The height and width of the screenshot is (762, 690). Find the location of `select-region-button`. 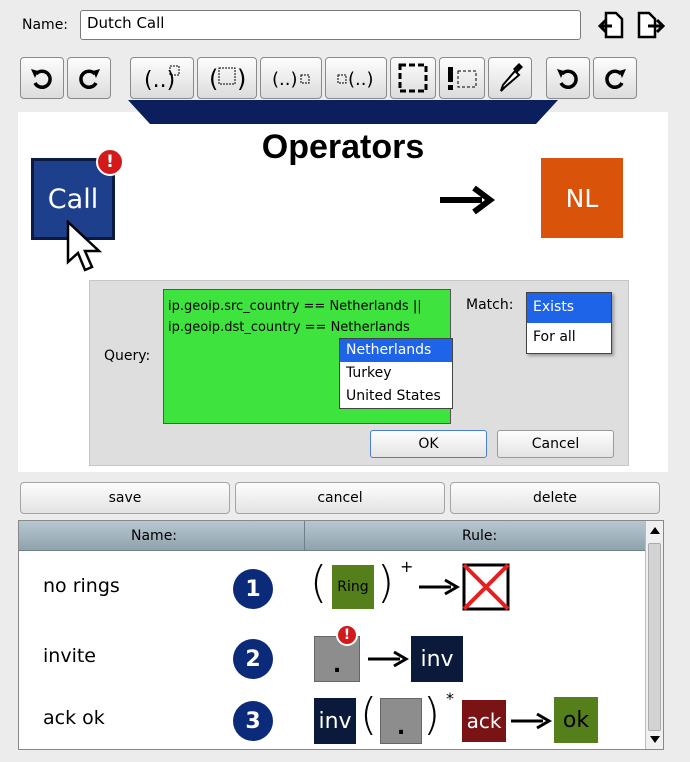

select-region-button is located at coordinates (413, 78).